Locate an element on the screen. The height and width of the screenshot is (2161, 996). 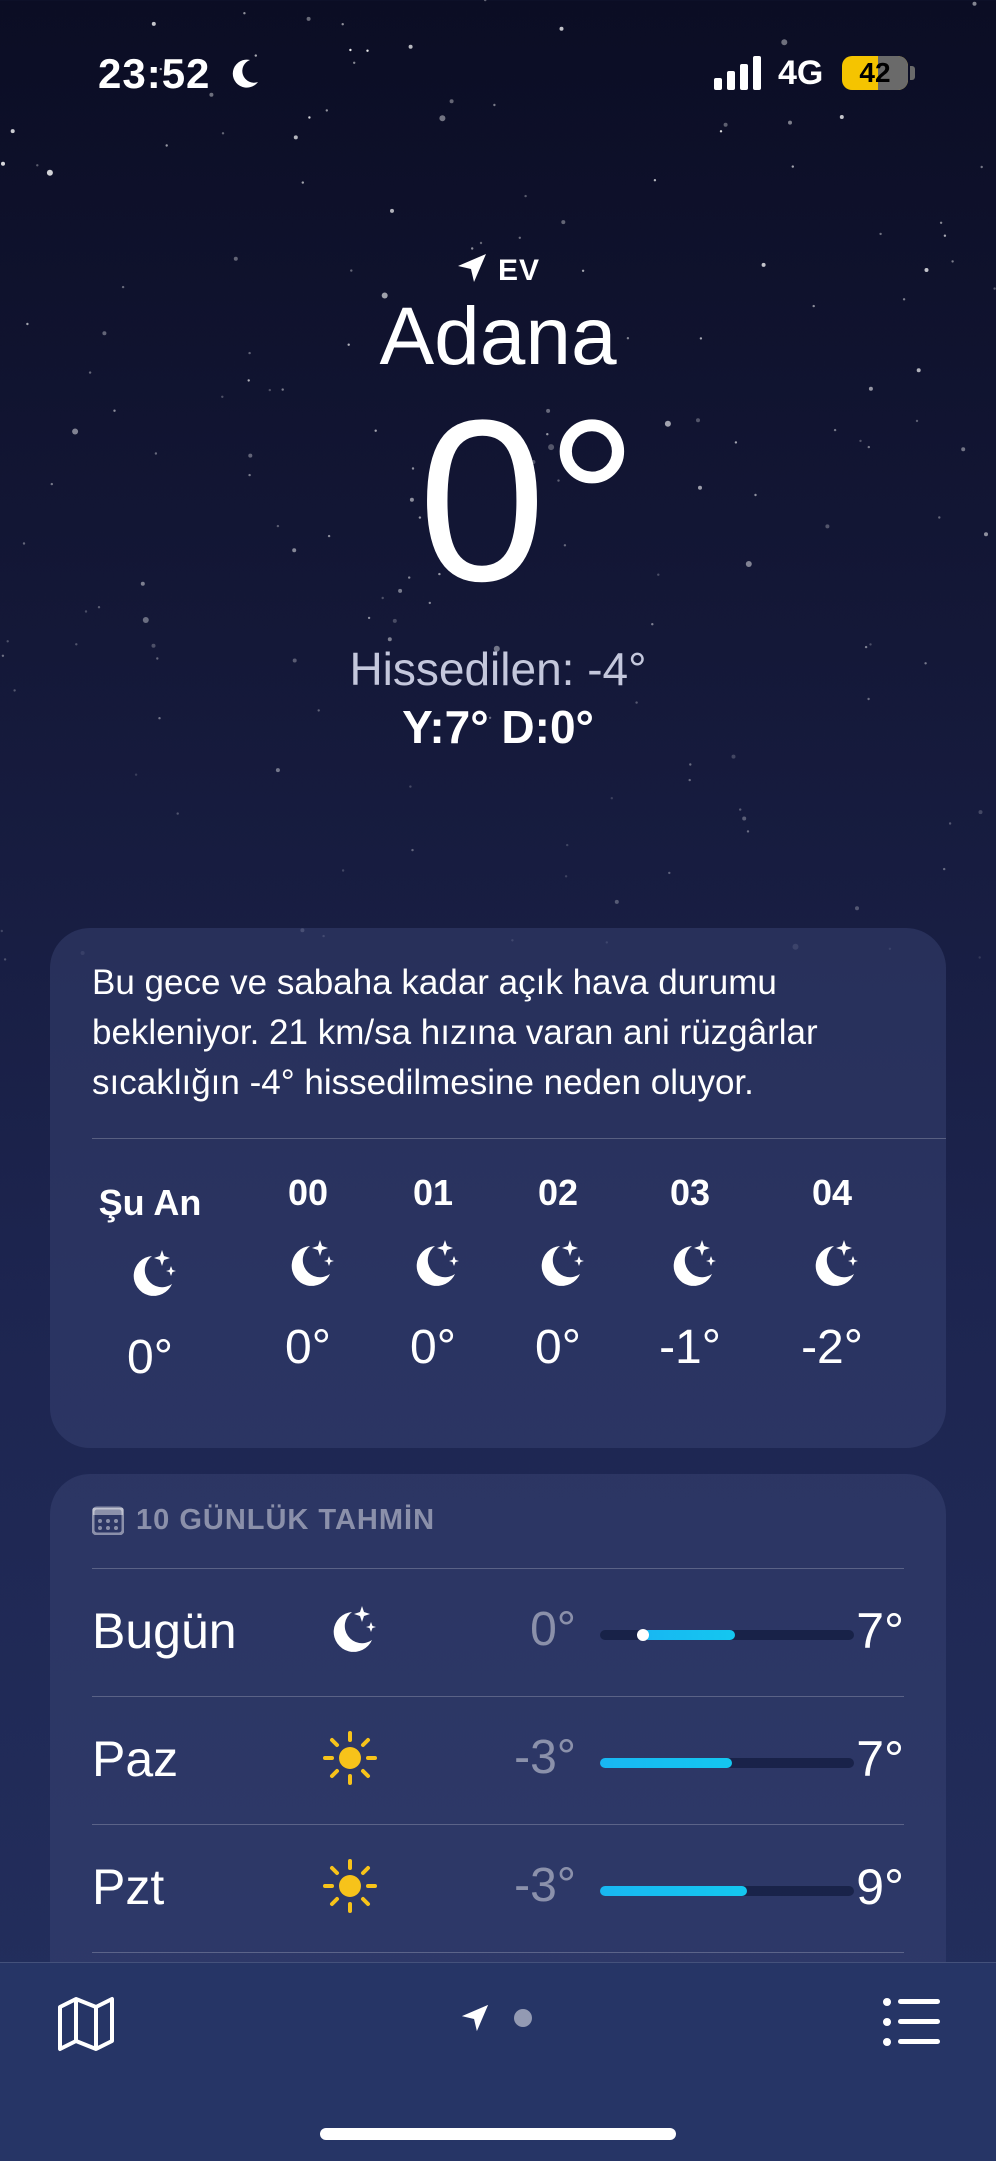
location-label-row: EV is located at coordinates (498, 270).